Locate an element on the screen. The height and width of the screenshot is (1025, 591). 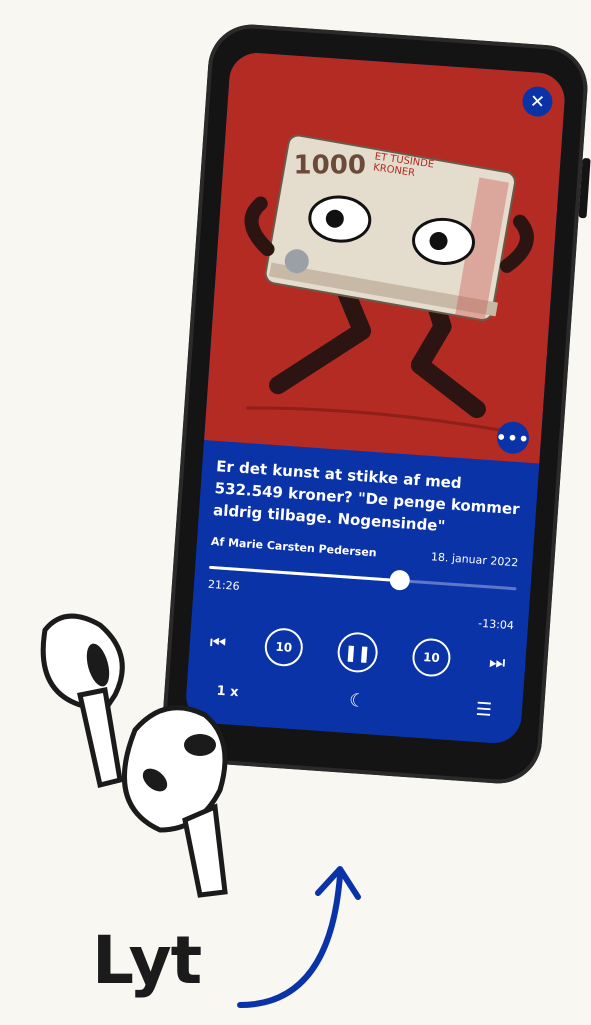
next-button: ⏭ is located at coordinates (497, 662).